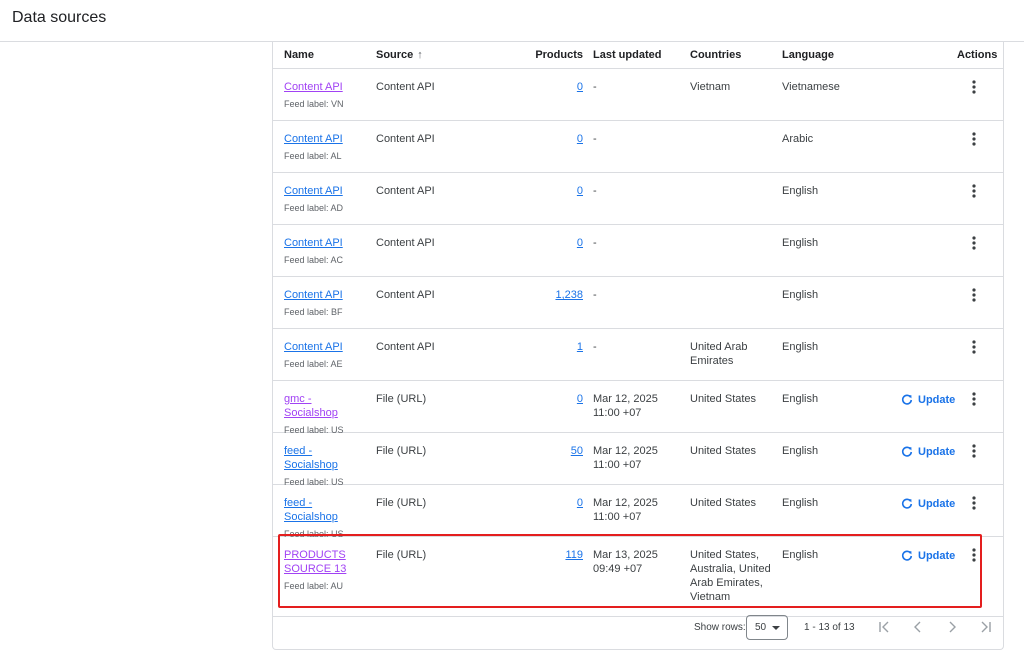  I want to click on feed-label: Feed label: AL, so click(313, 156).